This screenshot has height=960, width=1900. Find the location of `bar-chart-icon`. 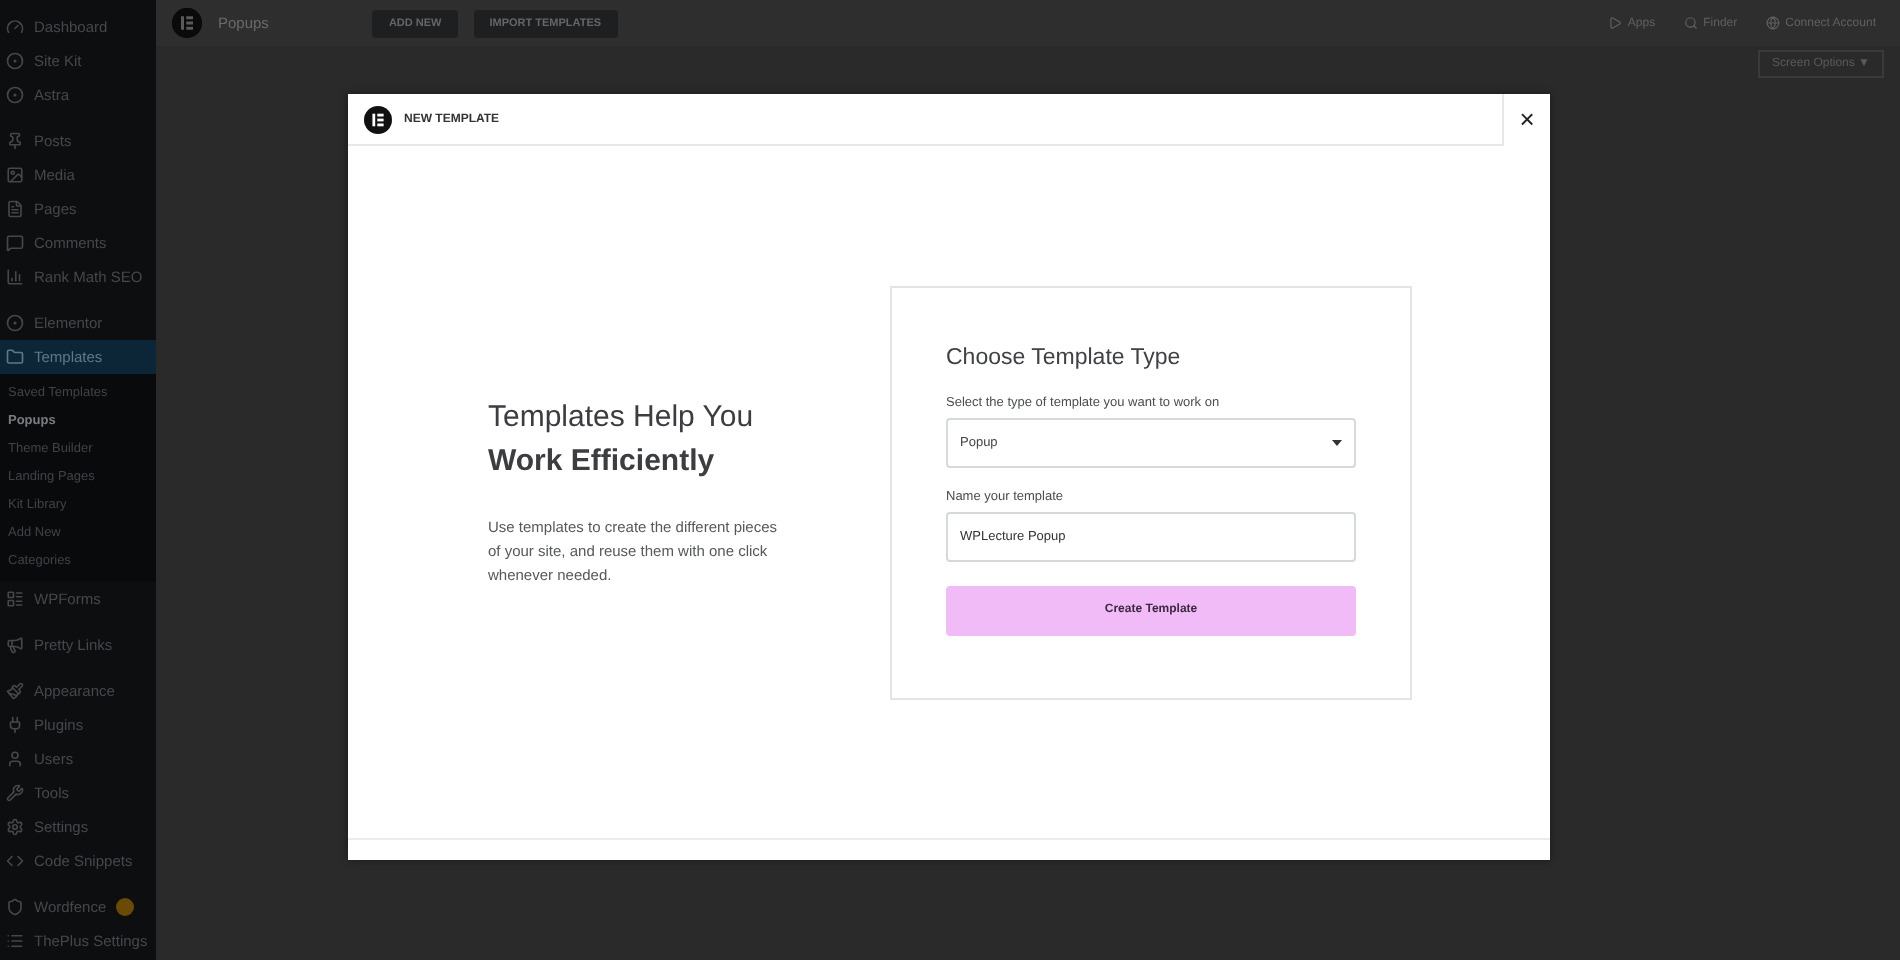

bar-chart-icon is located at coordinates (15, 277).